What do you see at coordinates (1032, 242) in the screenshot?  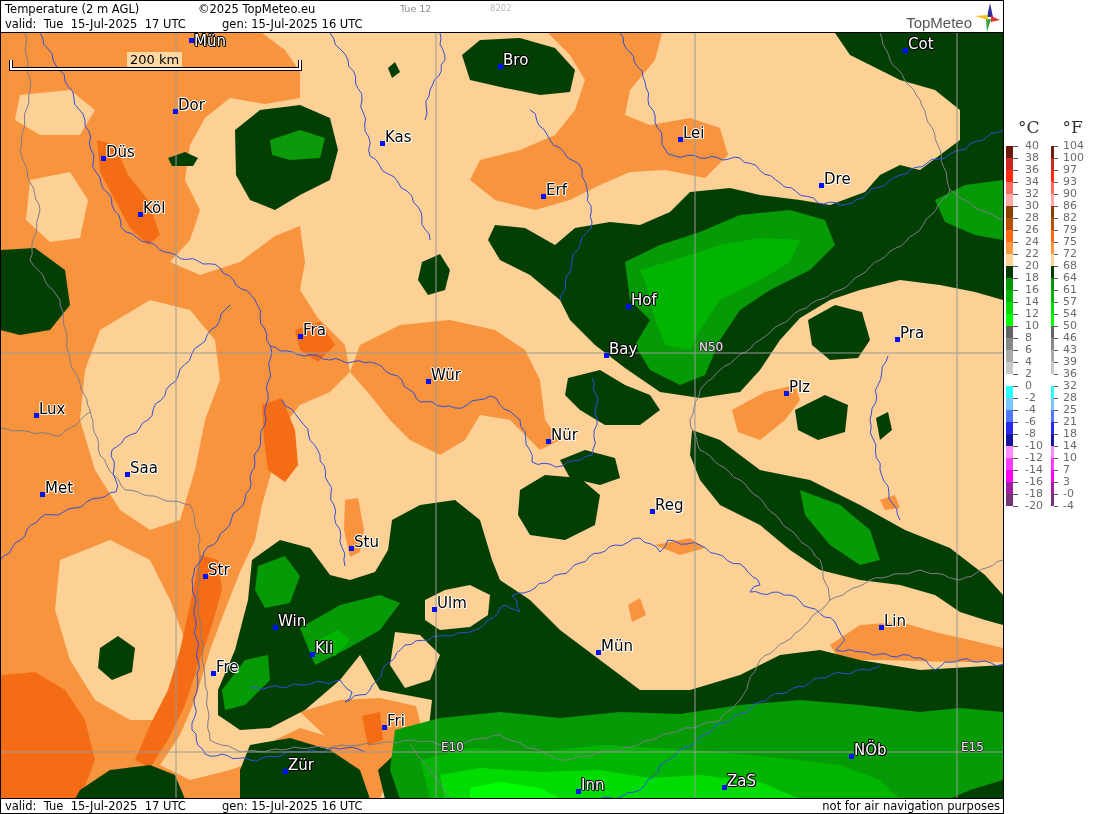 I see `celsius-value: 24` at bounding box center [1032, 242].